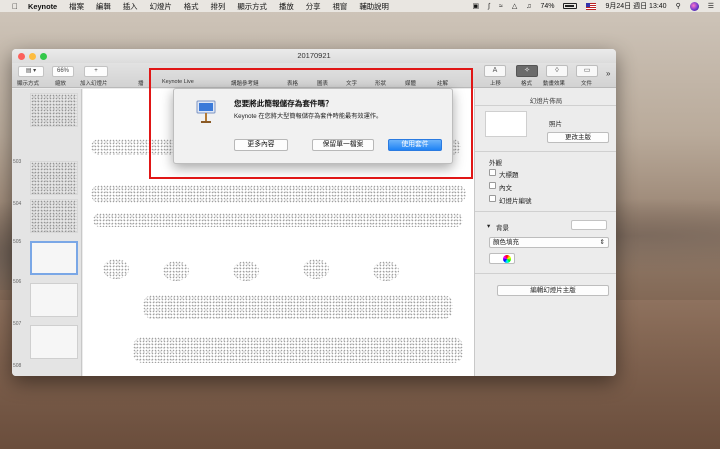 The image size is (720, 449). Describe the element at coordinates (505, 188) in the screenshot. I see `body-checkbox-label: 內文` at that location.